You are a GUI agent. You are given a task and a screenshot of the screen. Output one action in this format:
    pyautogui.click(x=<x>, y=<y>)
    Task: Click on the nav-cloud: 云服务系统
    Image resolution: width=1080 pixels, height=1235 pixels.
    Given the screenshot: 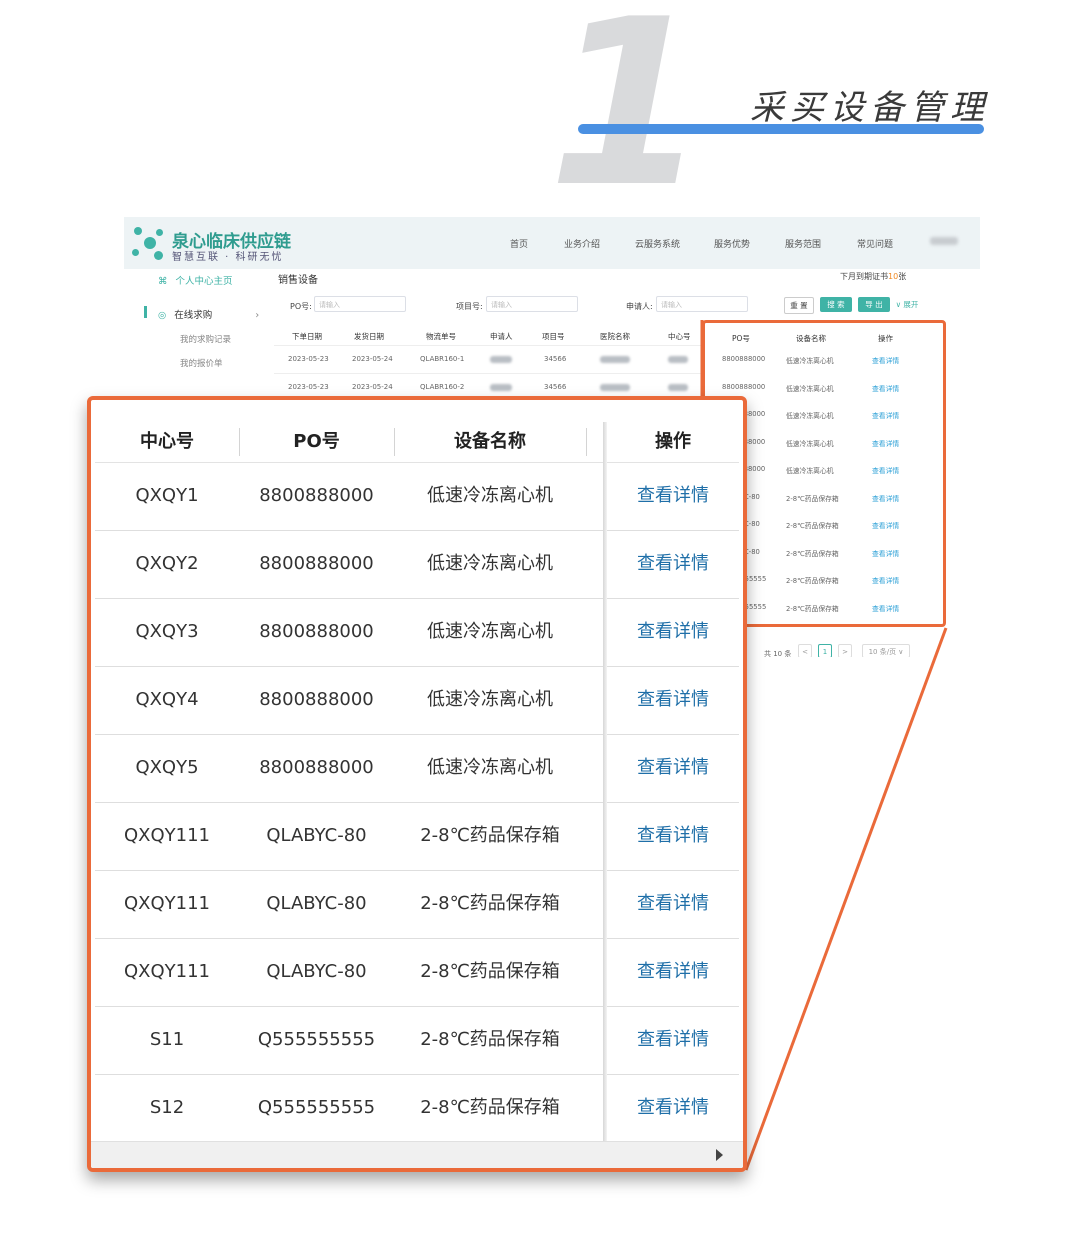 What is the action you would take?
    pyautogui.click(x=657, y=243)
    